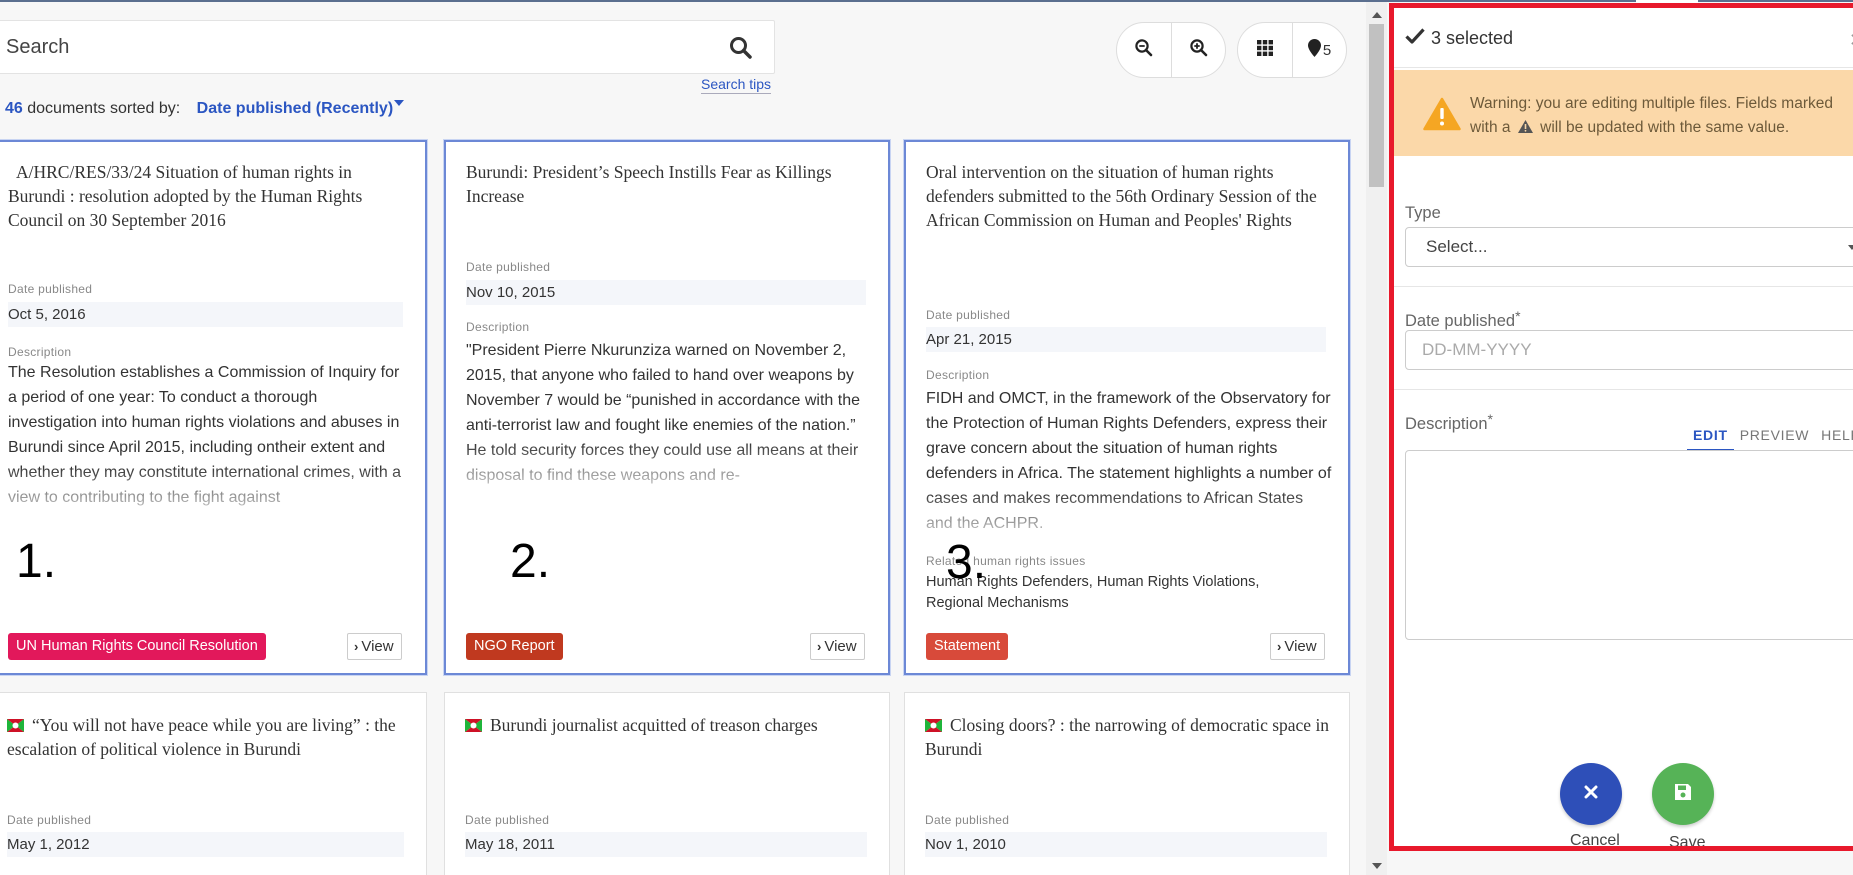 This screenshot has width=1853, height=875. I want to click on scroll-down-arrow-icon, so click(1377, 866).